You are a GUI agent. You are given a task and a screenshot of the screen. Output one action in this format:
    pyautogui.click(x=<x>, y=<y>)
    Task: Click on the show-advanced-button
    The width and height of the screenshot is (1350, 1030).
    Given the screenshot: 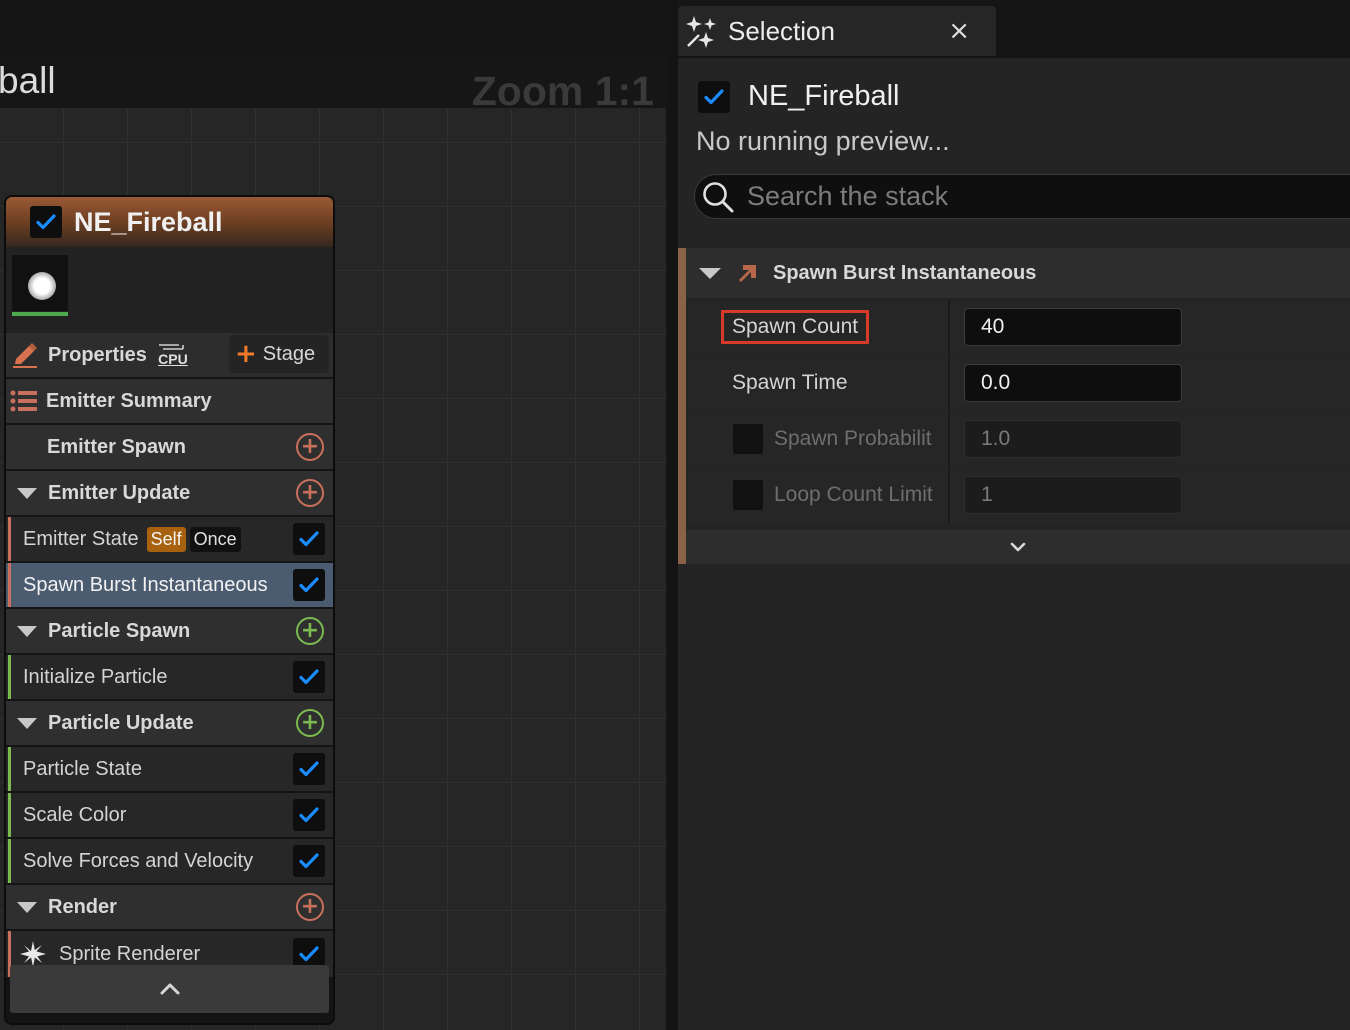 What is the action you would take?
    pyautogui.click(x=1018, y=547)
    